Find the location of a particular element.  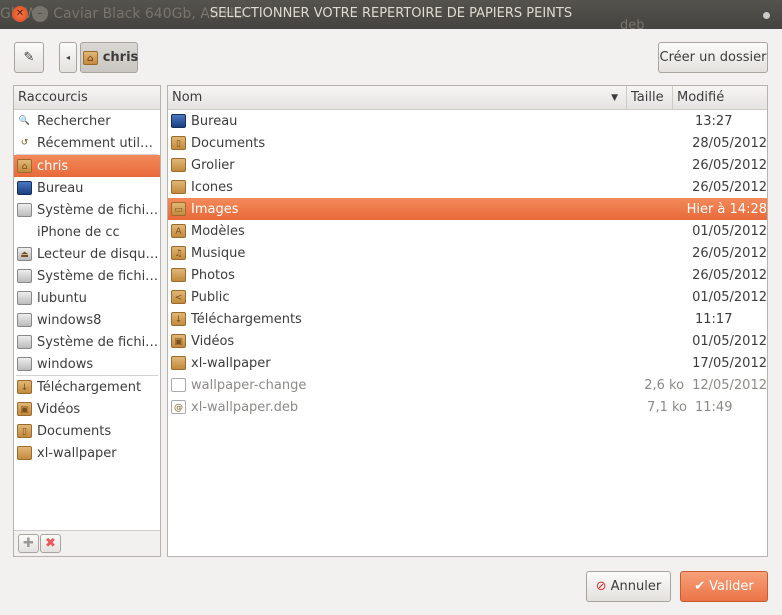

file-row: A Modèles 01/05/2012 is located at coordinates (467, 231).